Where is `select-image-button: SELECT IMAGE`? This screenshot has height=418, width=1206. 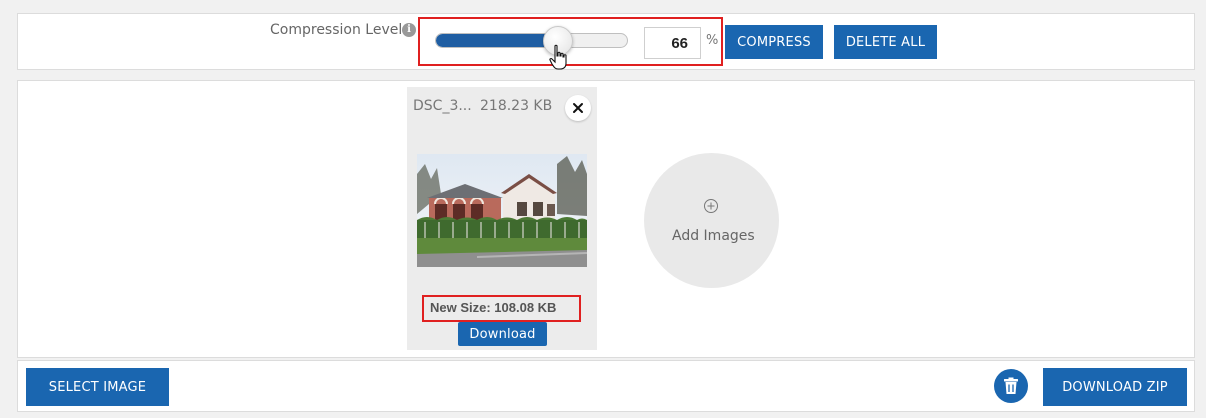
select-image-button: SELECT IMAGE is located at coordinates (97, 387).